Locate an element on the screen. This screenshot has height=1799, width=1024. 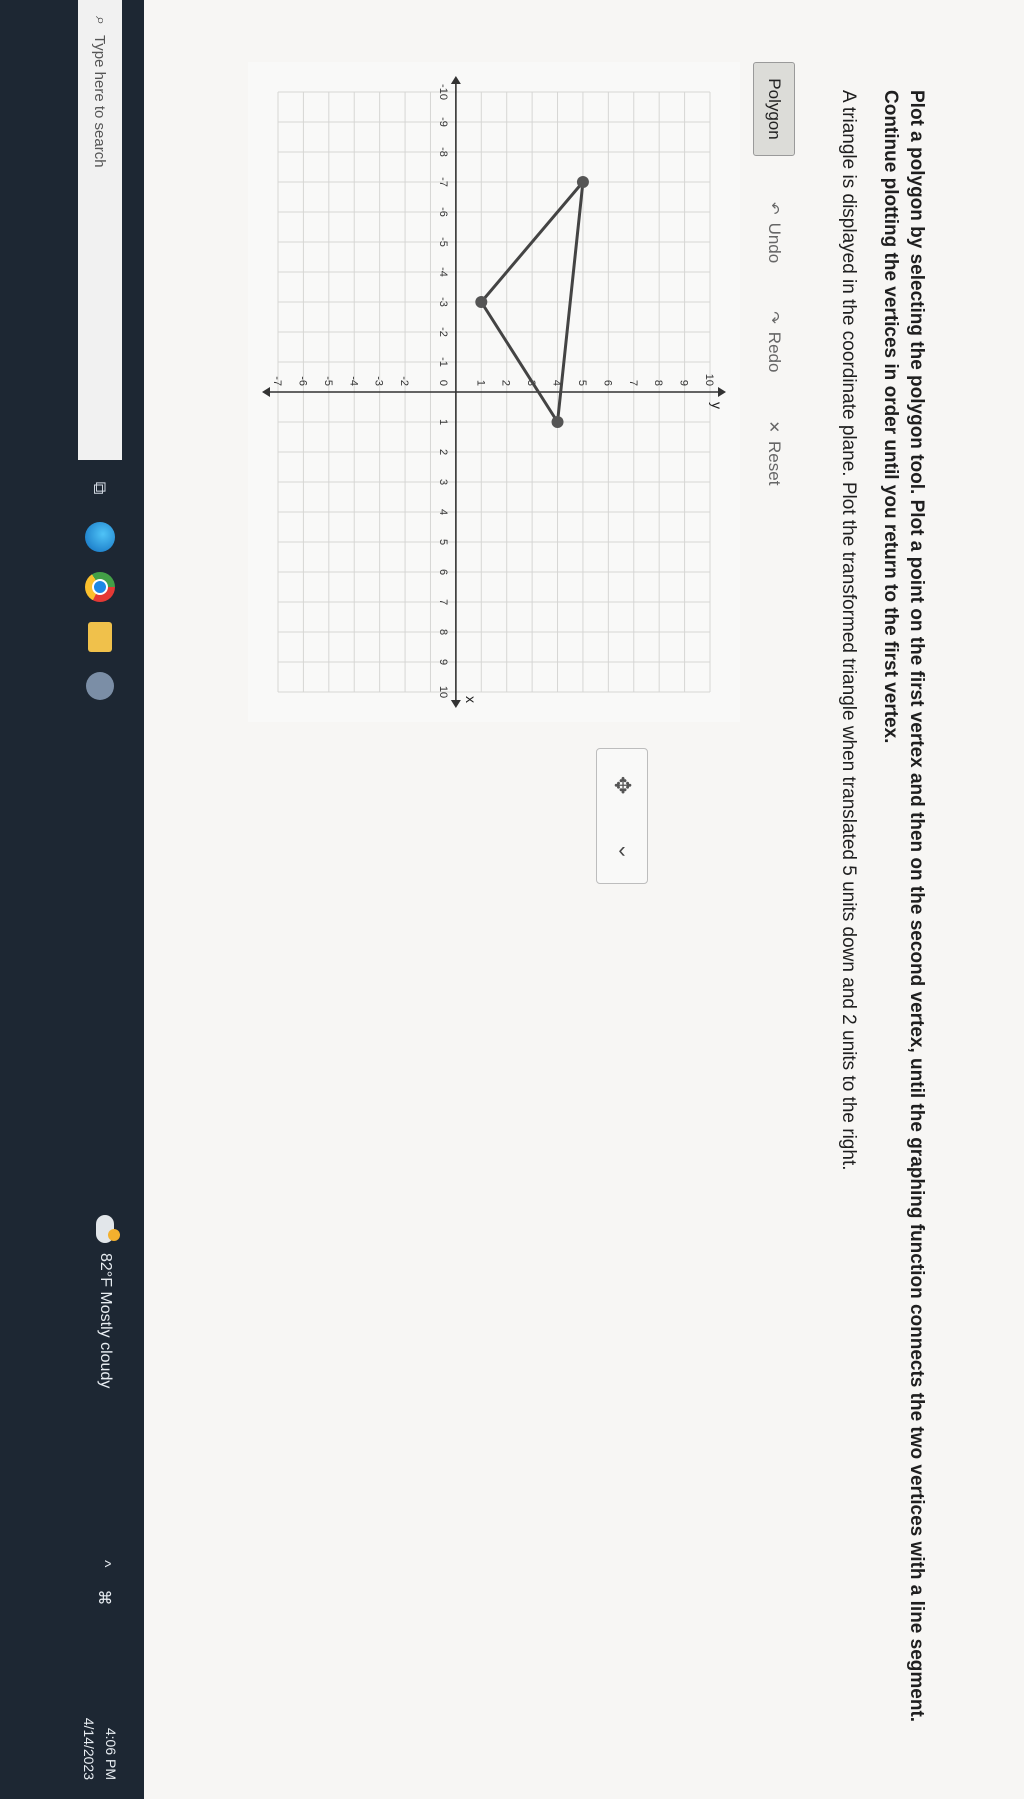
clock-time: 4:06 PM is located at coordinates (111, 1753).